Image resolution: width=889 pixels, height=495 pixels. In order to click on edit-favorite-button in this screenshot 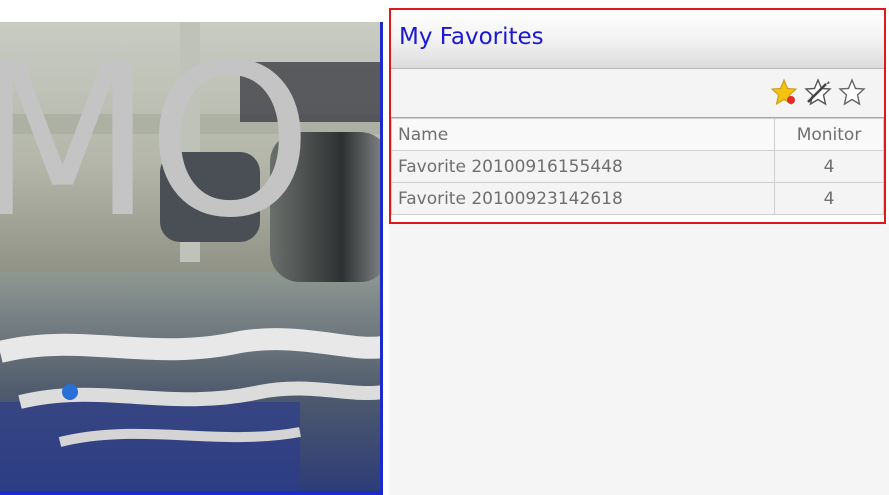, I will do `click(818, 92)`.